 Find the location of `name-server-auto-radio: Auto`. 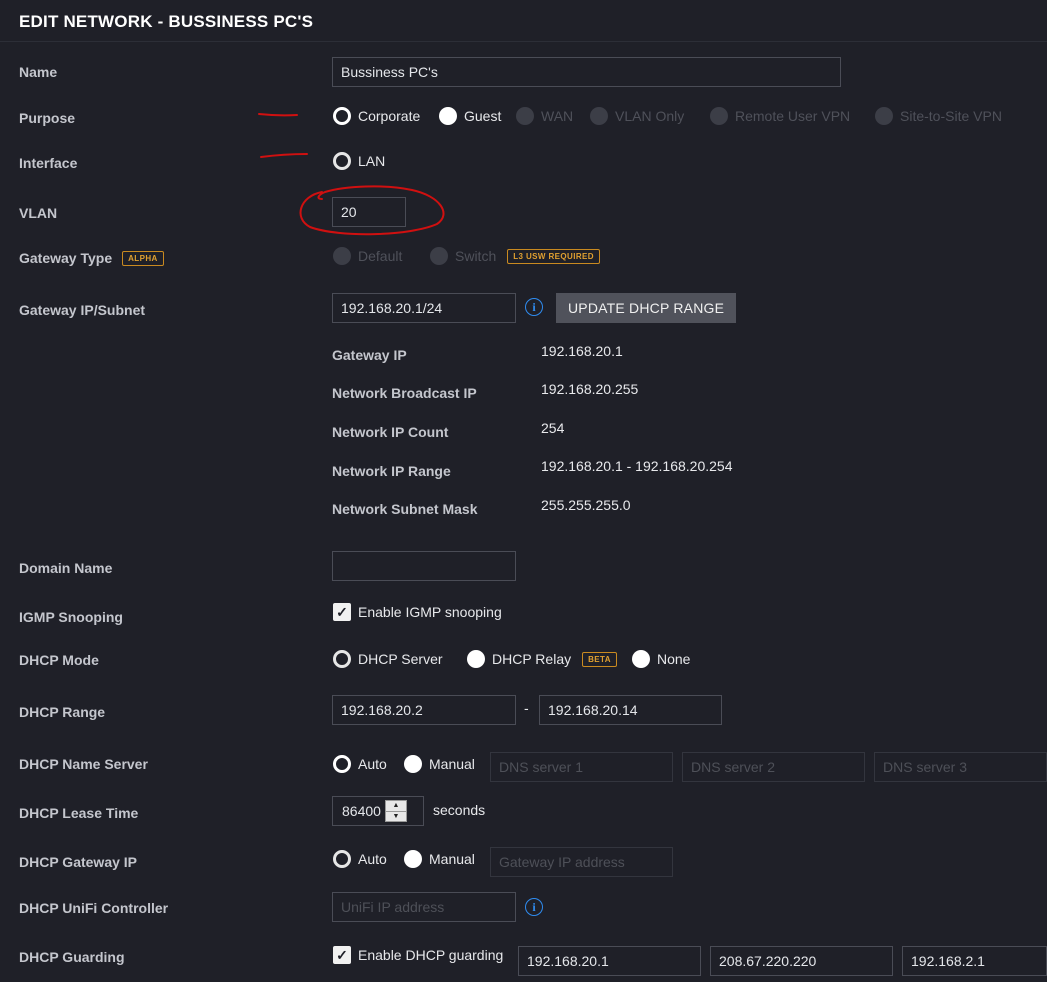

name-server-auto-radio: Auto is located at coordinates (360, 764).